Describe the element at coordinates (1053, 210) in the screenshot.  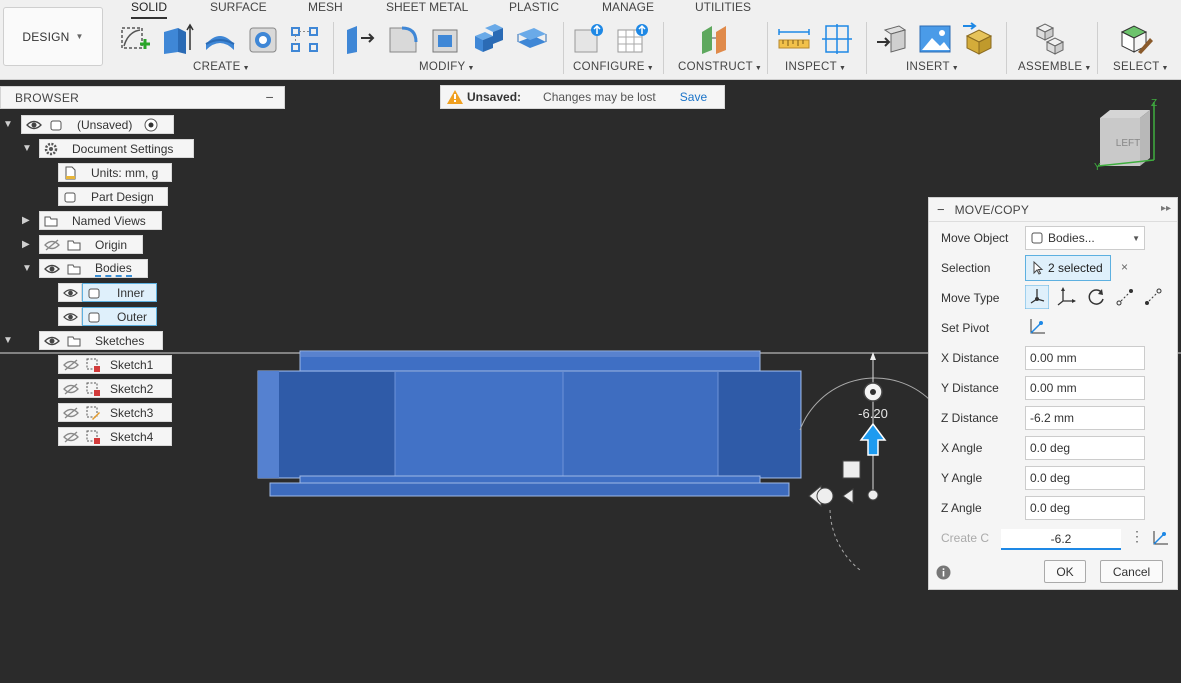
I see `dialog-header: − MOVE/COPY ▸▸` at that location.